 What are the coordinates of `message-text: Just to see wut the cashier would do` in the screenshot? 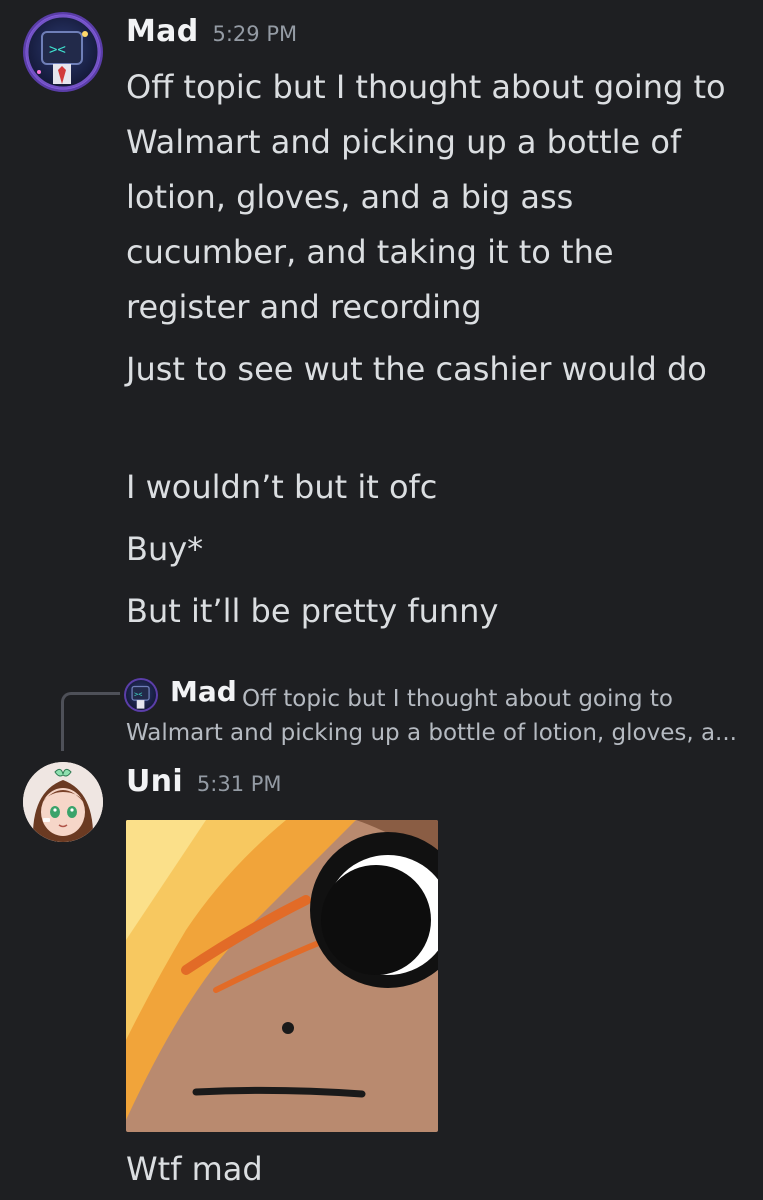 It's located at (416, 369).